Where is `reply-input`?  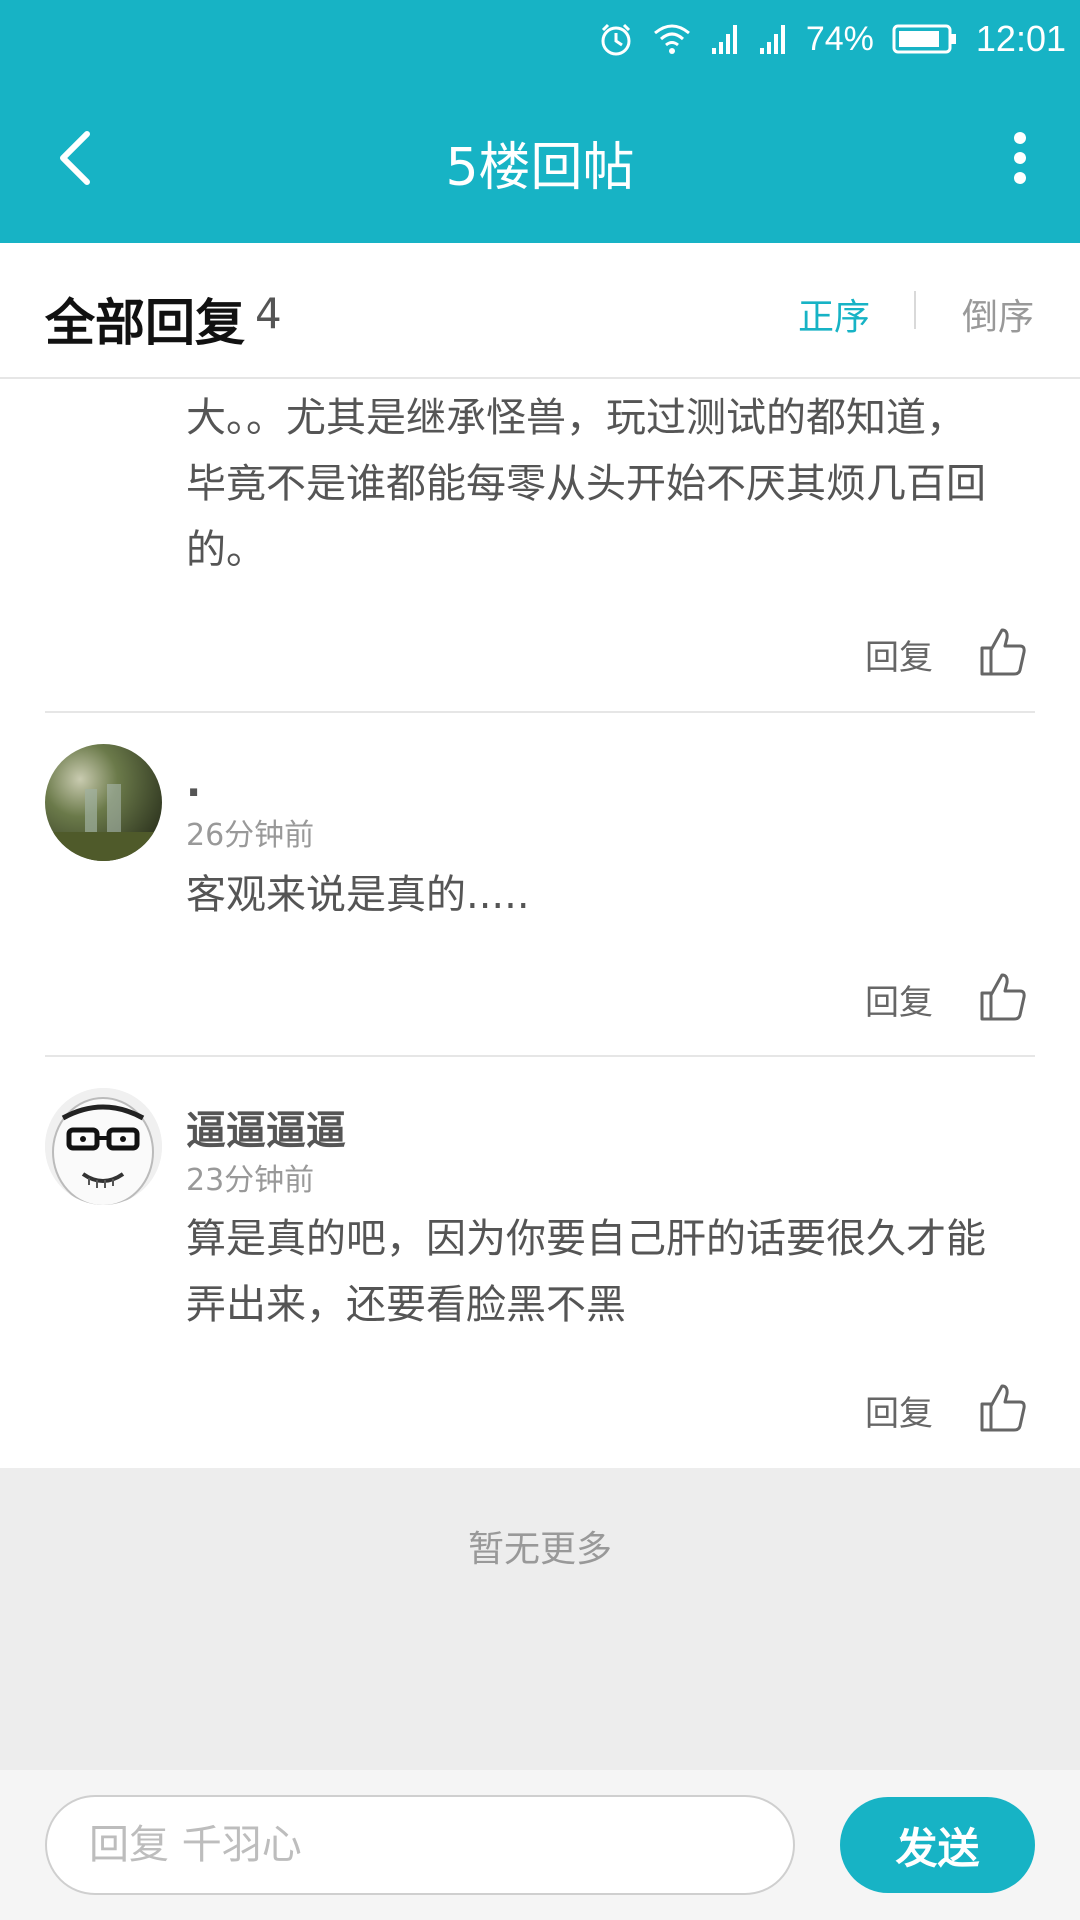
reply-input is located at coordinates (420, 1845).